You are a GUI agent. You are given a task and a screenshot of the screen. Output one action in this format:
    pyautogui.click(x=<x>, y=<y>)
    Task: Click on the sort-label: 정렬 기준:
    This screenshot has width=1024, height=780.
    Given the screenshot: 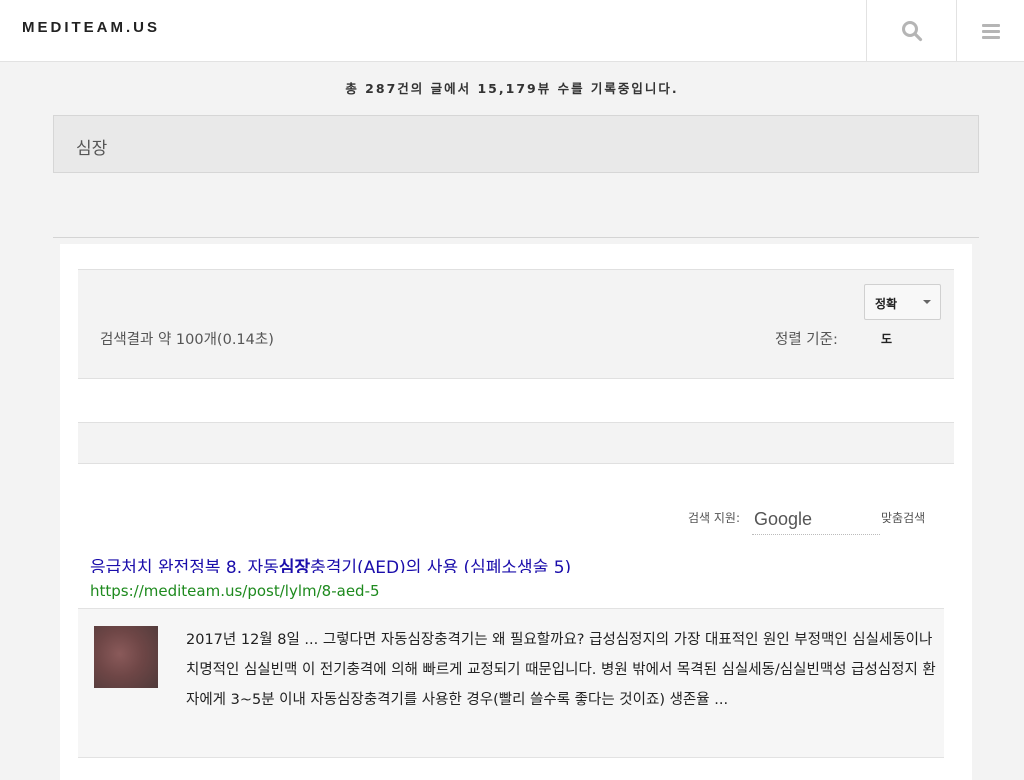 What is the action you would take?
    pyautogui.click(x=806, y=340)
    